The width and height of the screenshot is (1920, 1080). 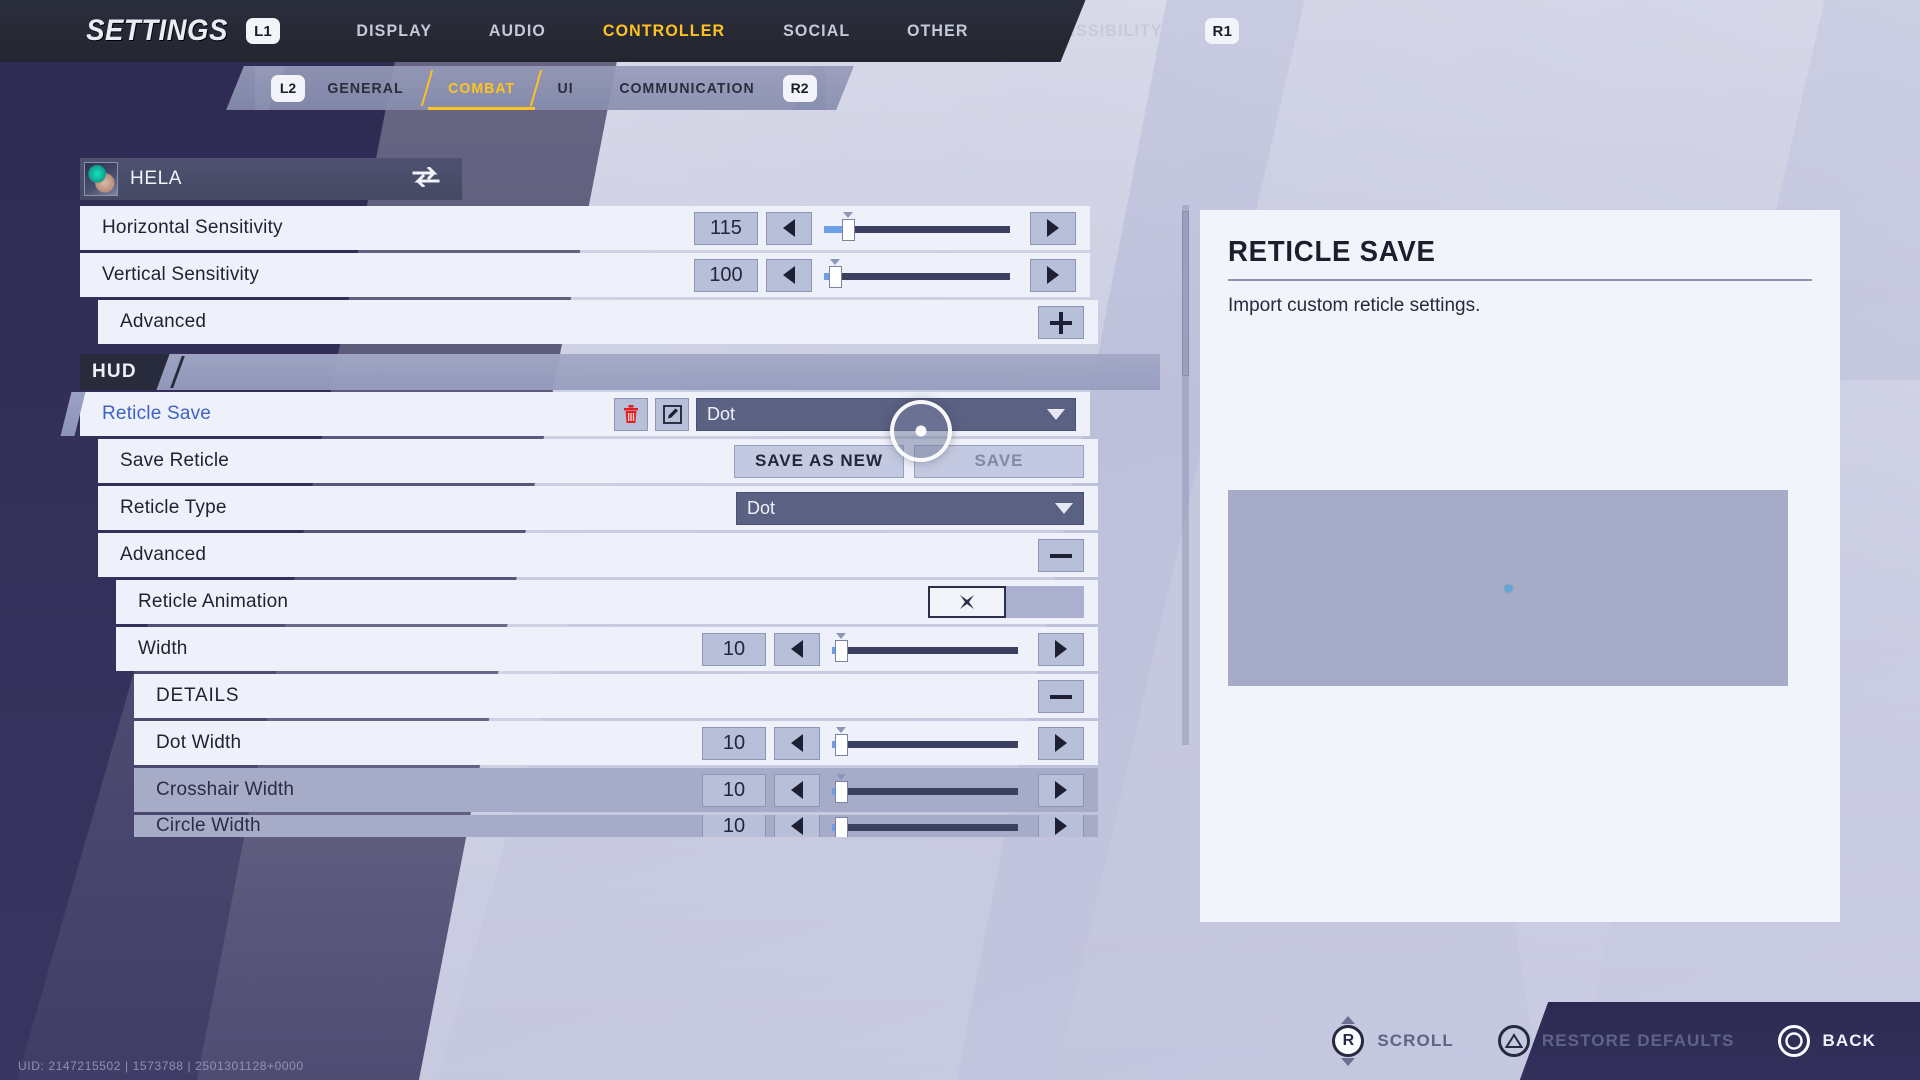 What do you see at coordinates (481, 88) in the screenshot?
I see `subtab-combat: COMBAT` at bounding box center [481, 88].